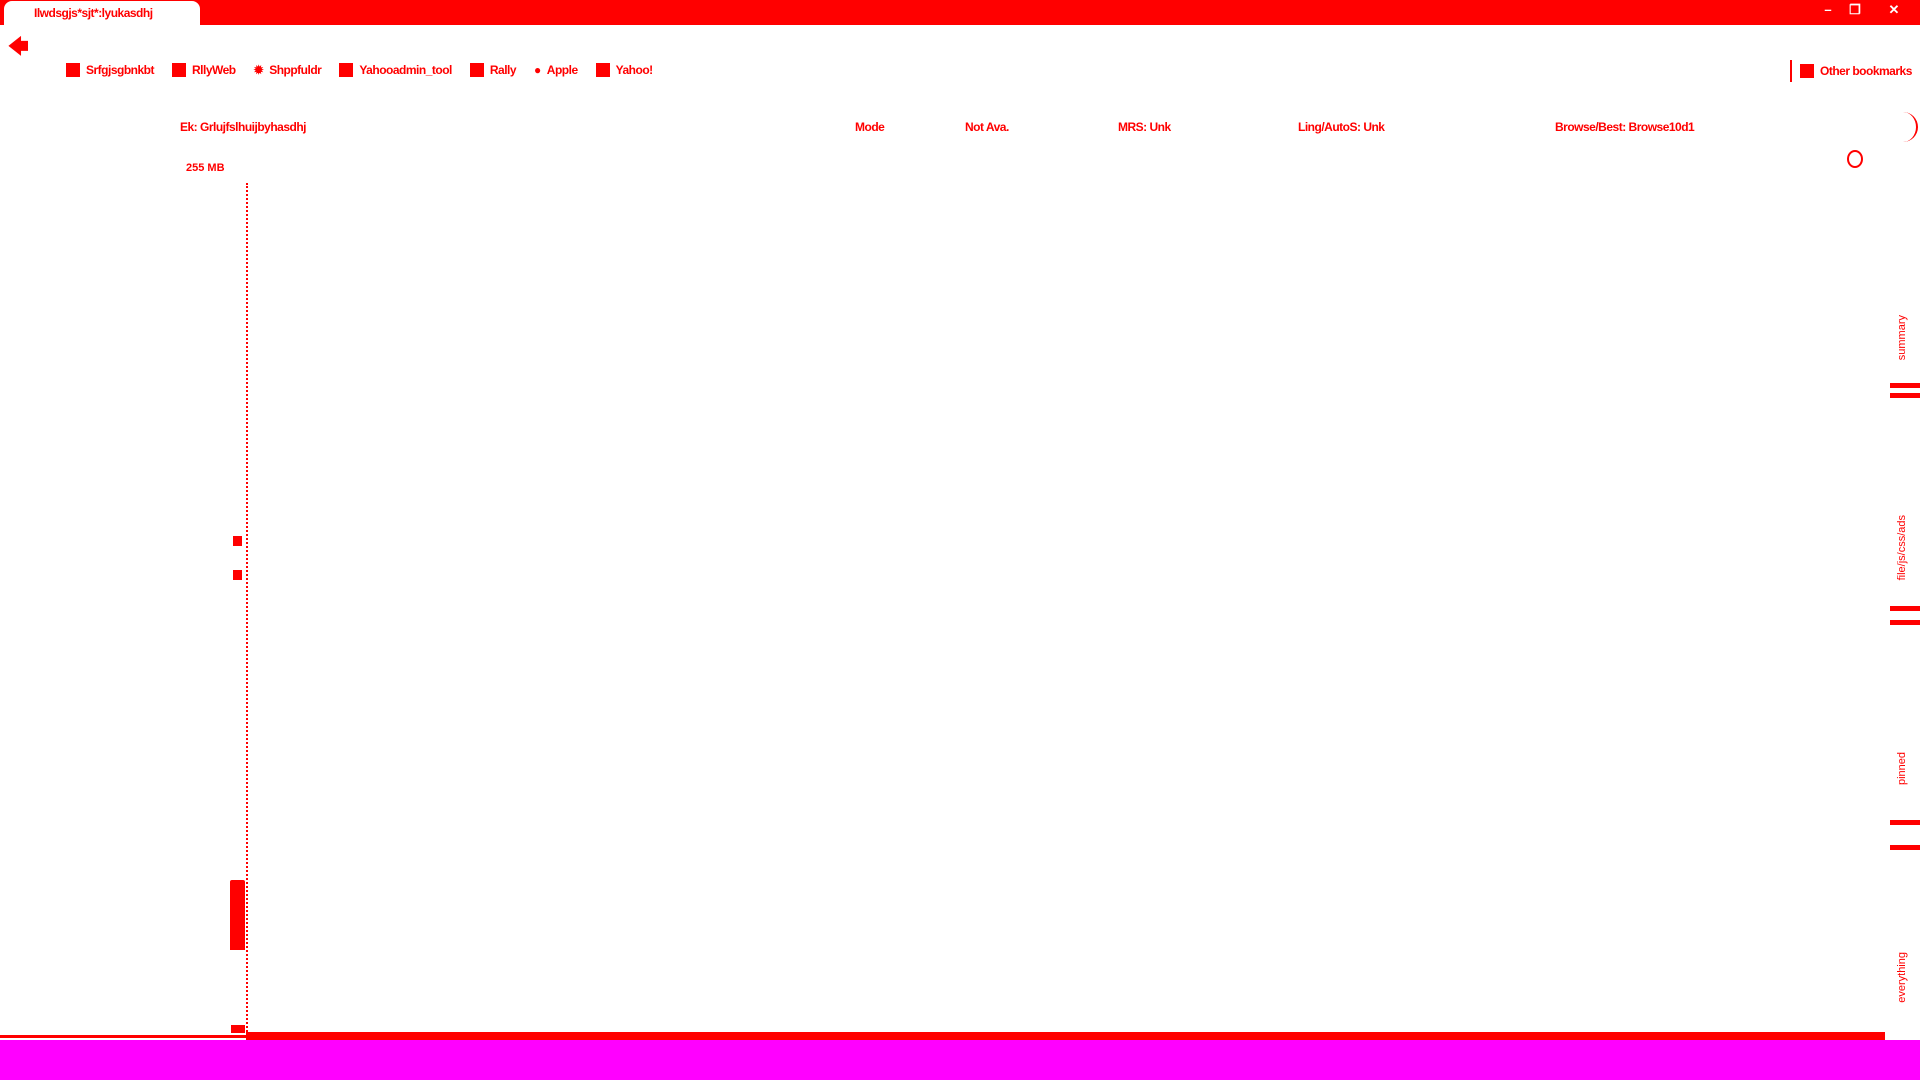  I want to click on bookmark: ✹ Shppfuldr, so click(288, 70).